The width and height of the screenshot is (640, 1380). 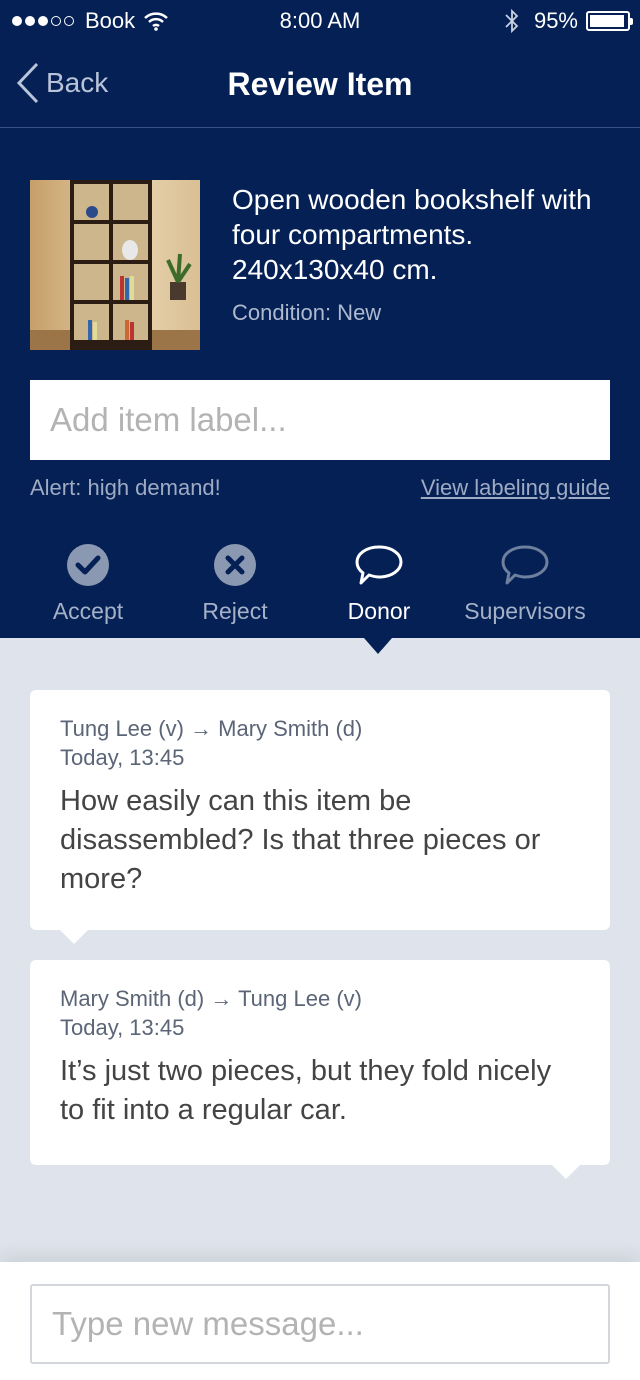 What do you see at coordinates (88, 565) in the screenshot?
I see `check-circle-icon` at bounding box center [88, 565].